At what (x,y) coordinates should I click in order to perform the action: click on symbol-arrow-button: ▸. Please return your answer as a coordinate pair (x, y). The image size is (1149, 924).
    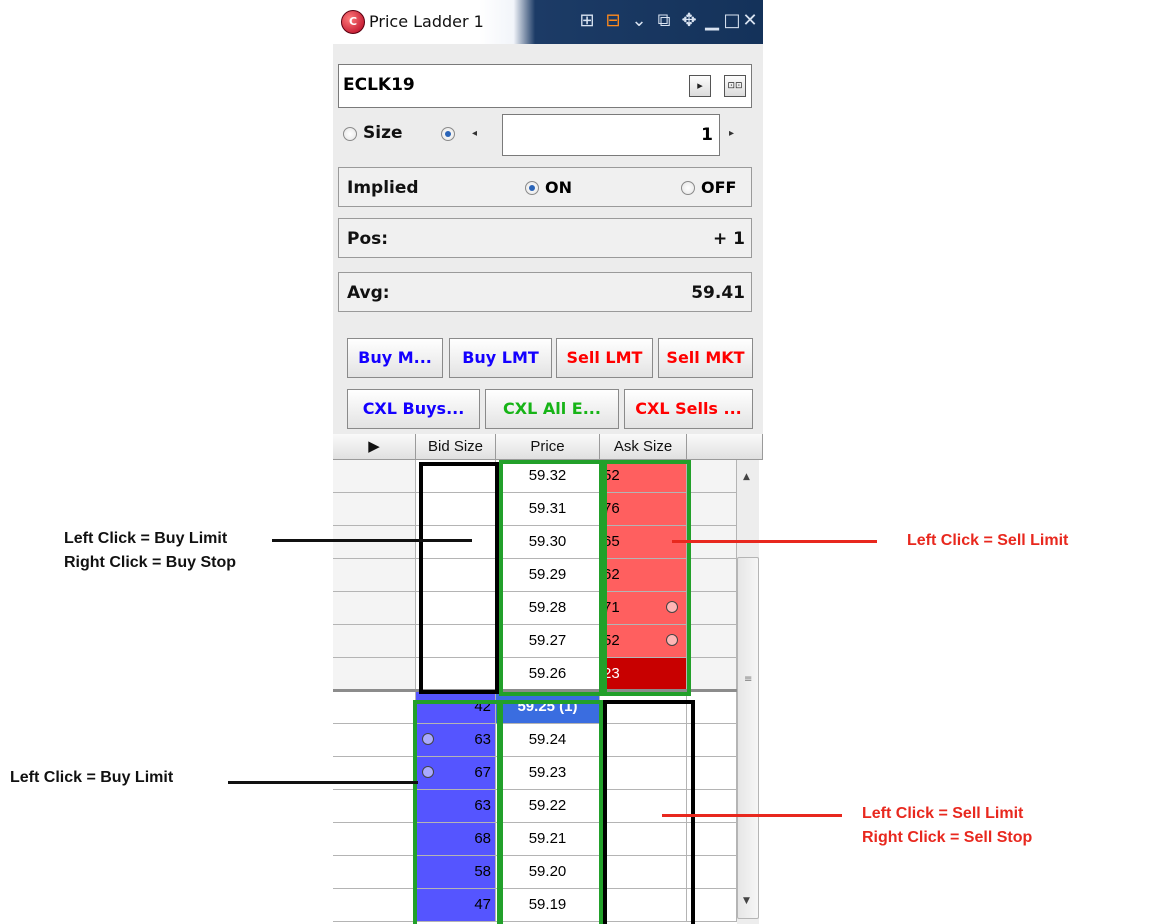
    Looking at the image, I should click on (700, 86).